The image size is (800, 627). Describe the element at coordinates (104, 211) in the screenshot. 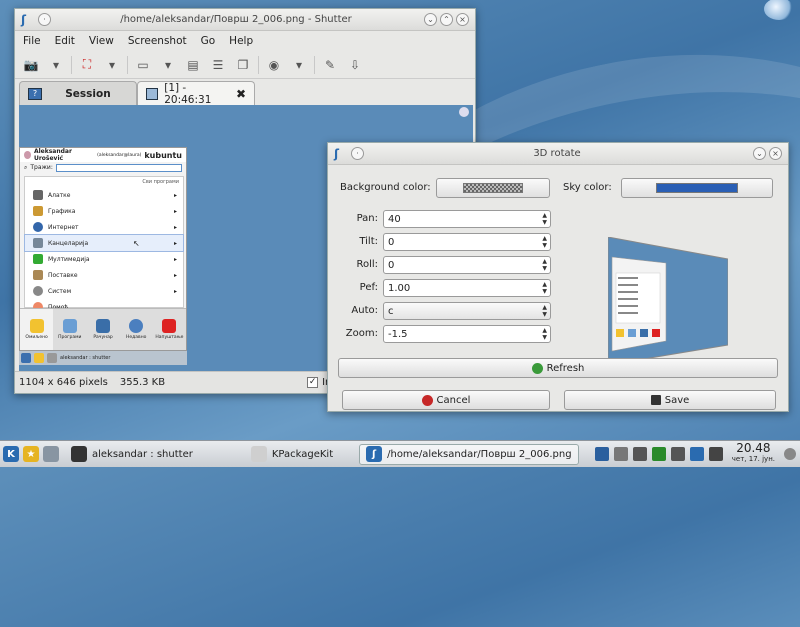

I see `kde-item-graphics: Графика ▸` at that location.